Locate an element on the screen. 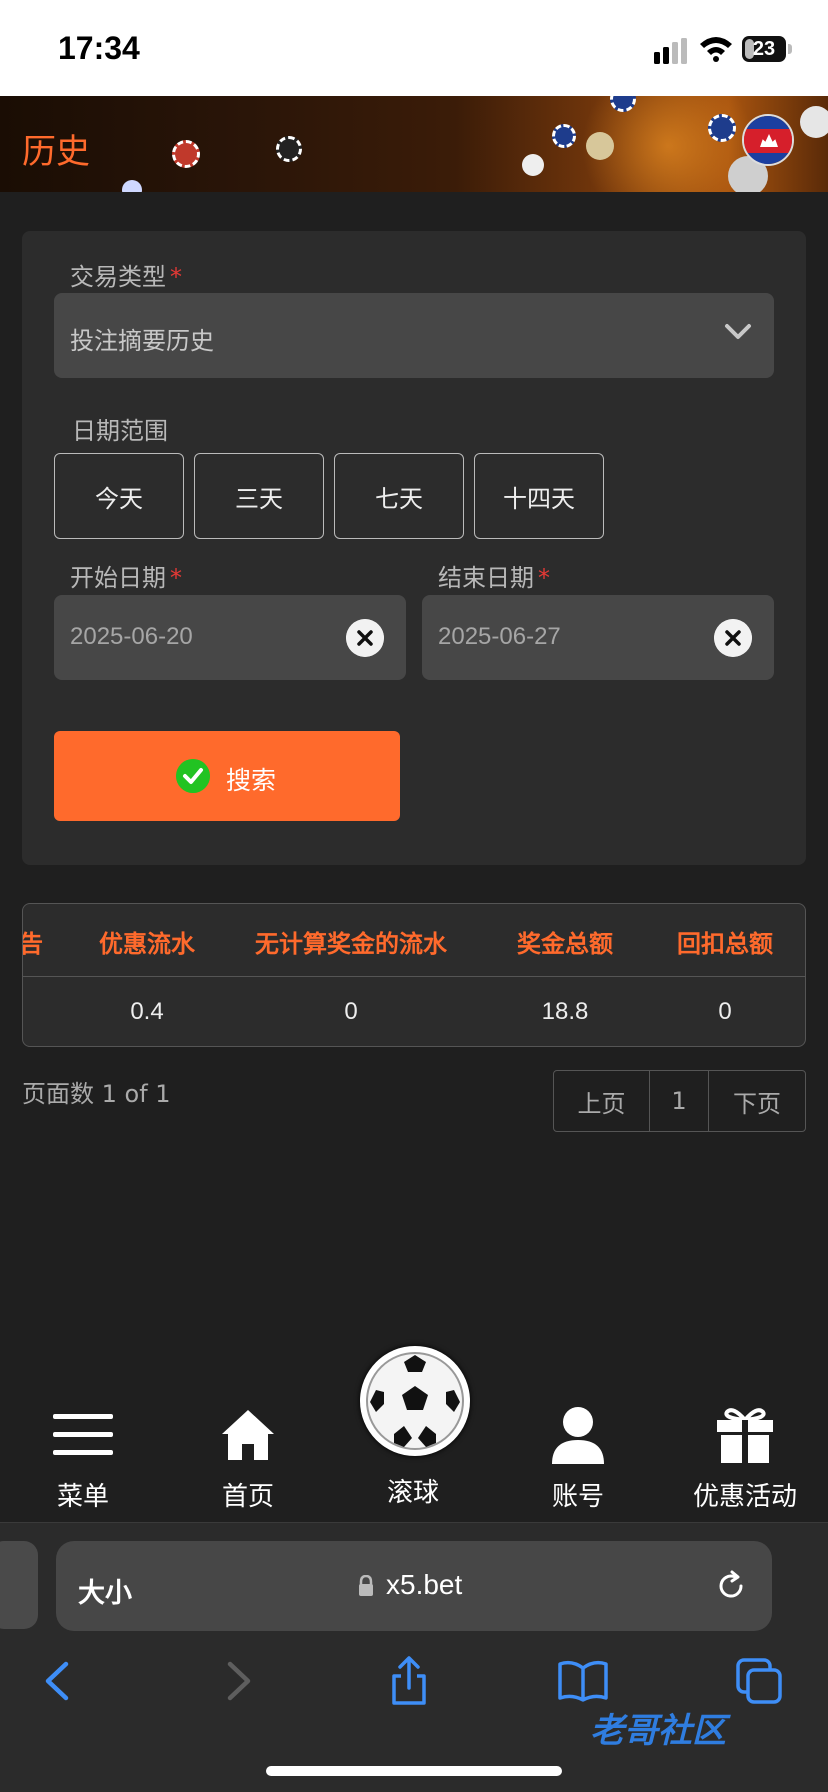 This screenshot has height=1792, width=828. forward-icon is located at coordinates (237, 1681).